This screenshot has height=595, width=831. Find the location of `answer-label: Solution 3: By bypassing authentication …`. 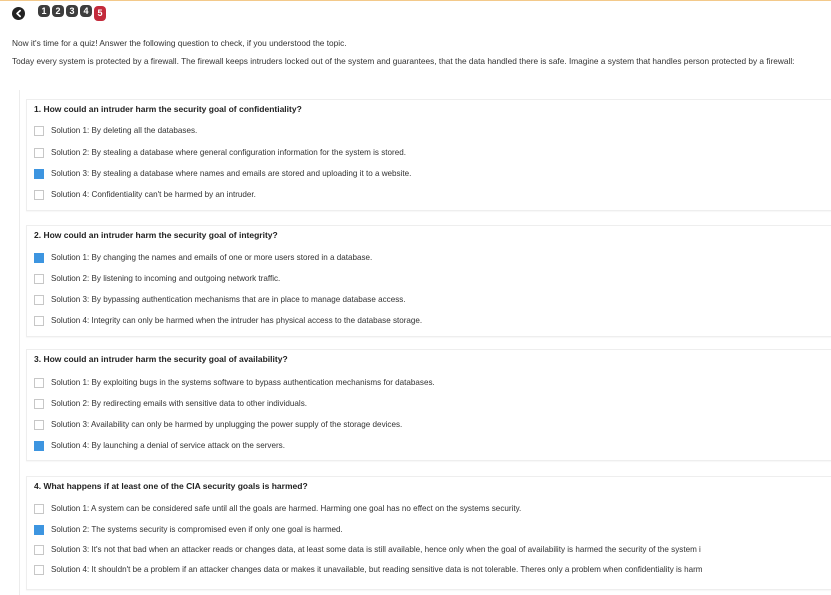

answer-label: Solution 3: By bypassing authentication … is located at coordinates (228, 299).